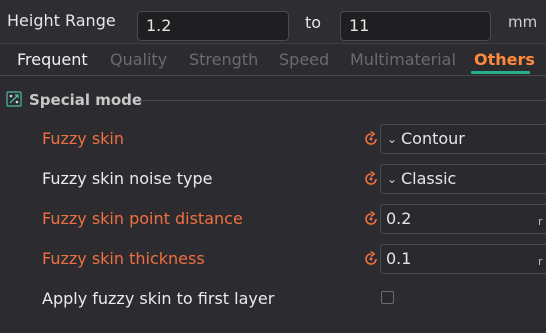 Image resolution: width=546 pixels, height=333 pixels. Describe the element at coordinates (500, 72) in the screenshot. I see `active-tab-indicator` at that location.